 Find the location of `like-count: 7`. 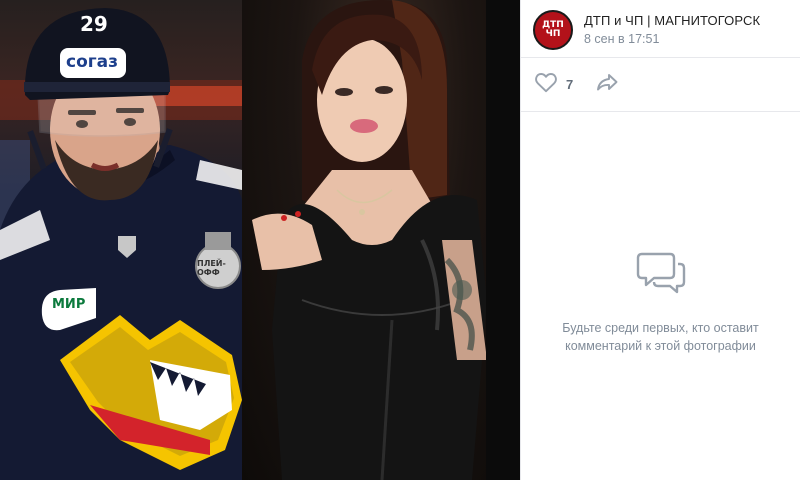

like-count: 7 is located at coordinates (570, 84).